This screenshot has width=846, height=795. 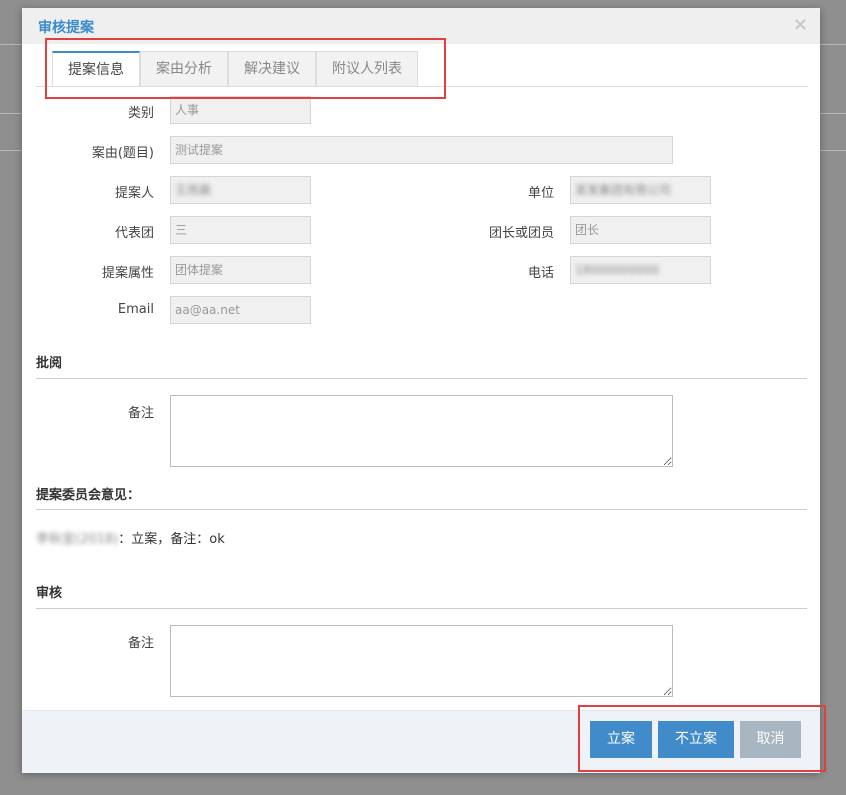 What do you see at coordinates (49, 593) in the screenshot?
I see `audit-section-title: 审核` at bounding box center [49, 593].